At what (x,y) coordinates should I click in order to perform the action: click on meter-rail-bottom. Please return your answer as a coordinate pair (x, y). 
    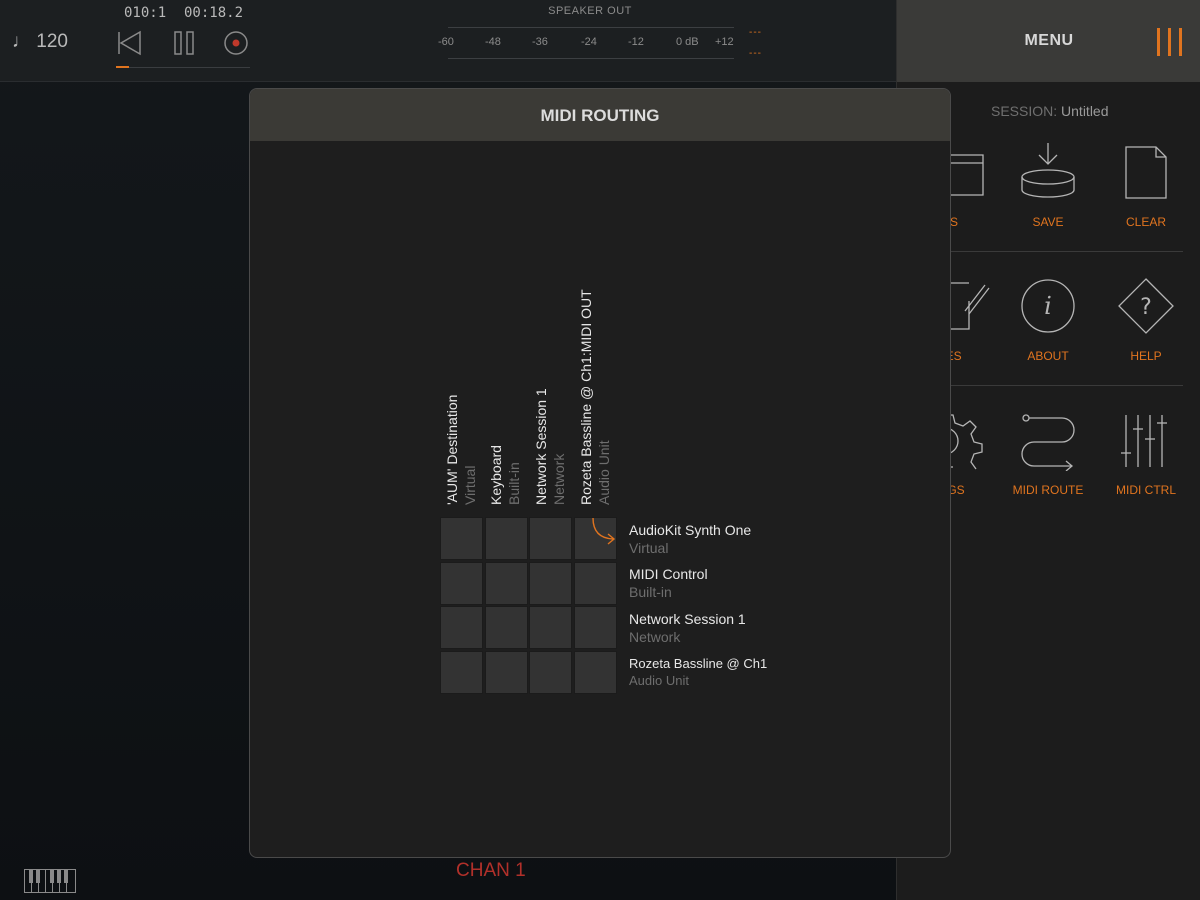
    Looking at the image, I should click on (591, 58).